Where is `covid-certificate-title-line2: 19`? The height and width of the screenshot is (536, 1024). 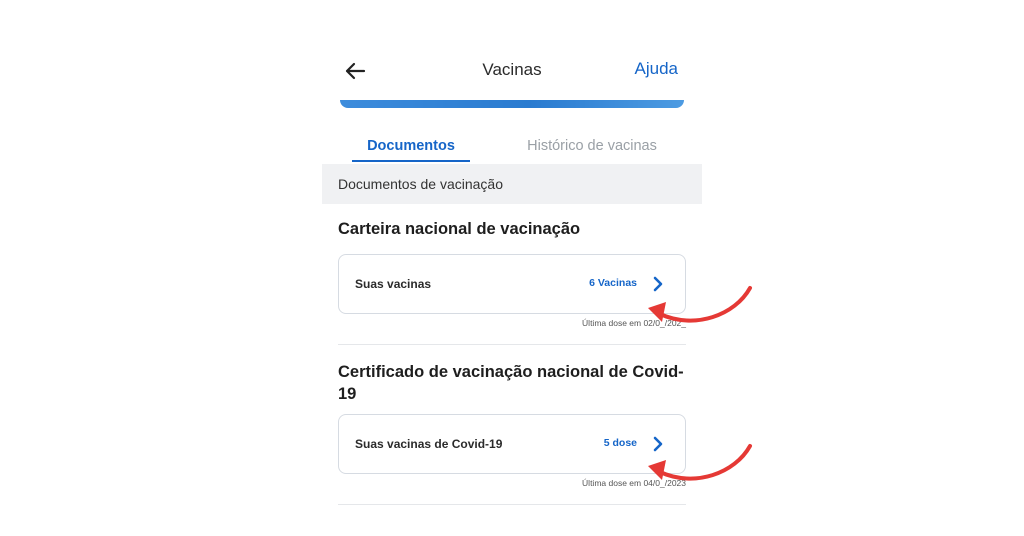 covid-certificate-title-line2: 19 is located at coordinates (347, 394).